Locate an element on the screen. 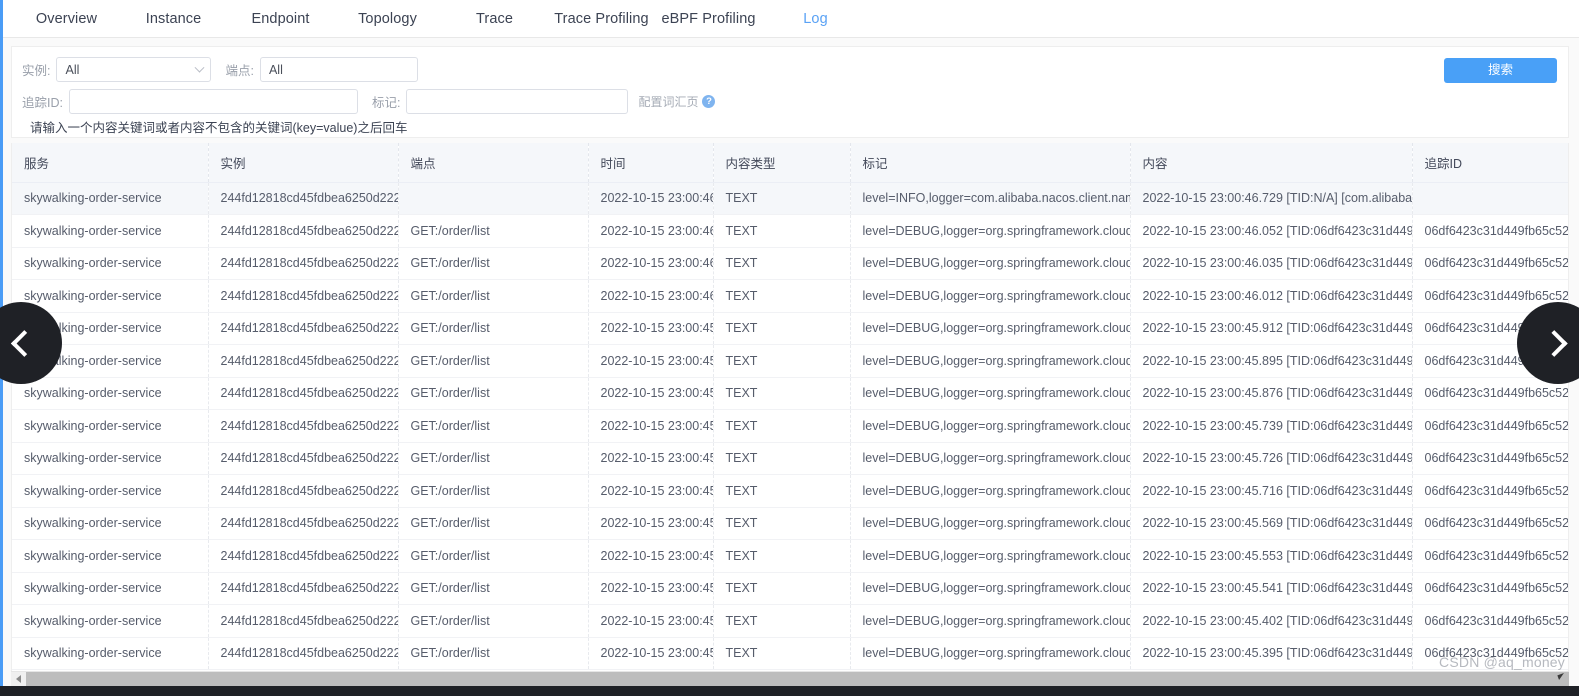  tab-instance: Instance is located at coordinates (173, 19).